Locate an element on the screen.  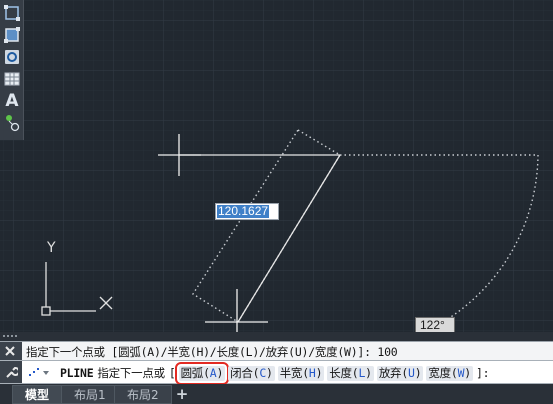
command-prompt-text: 指定下一点或 is located at coordinates (131, 373).